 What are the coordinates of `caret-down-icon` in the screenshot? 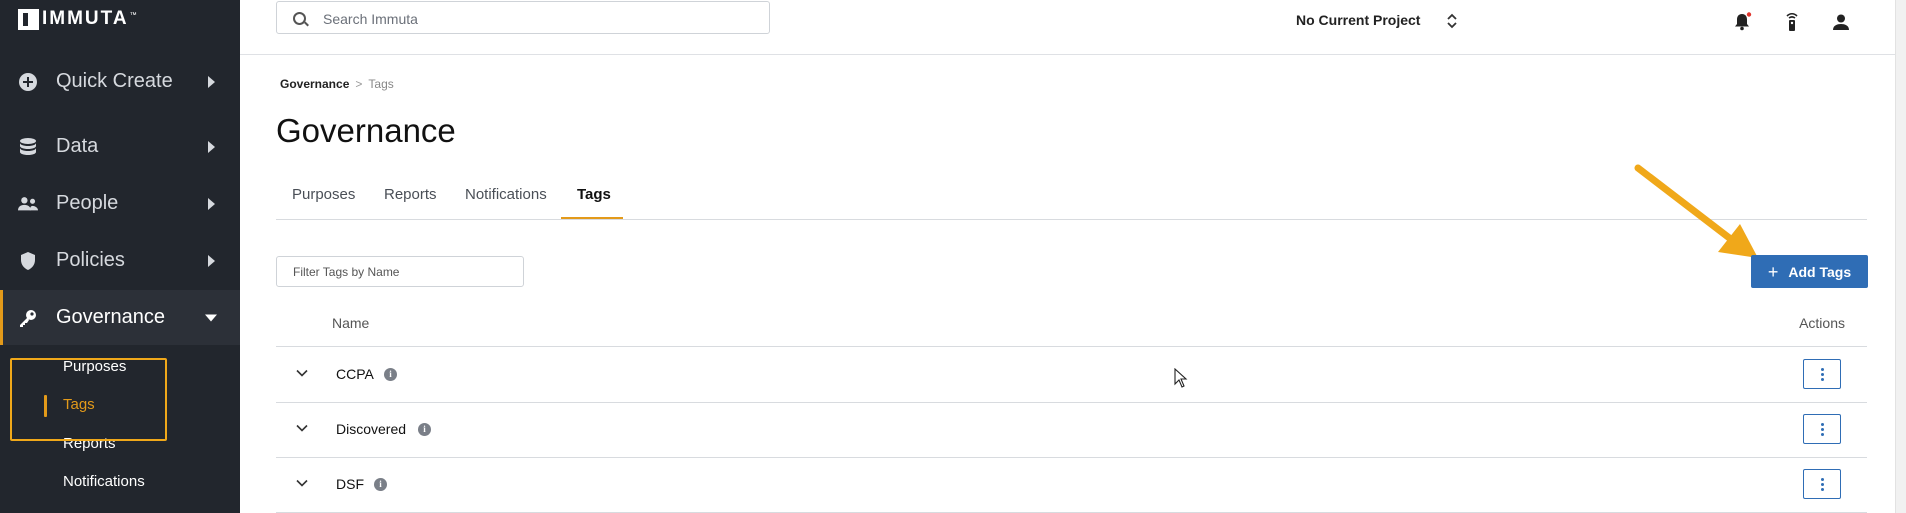 It's located at (211, 317).